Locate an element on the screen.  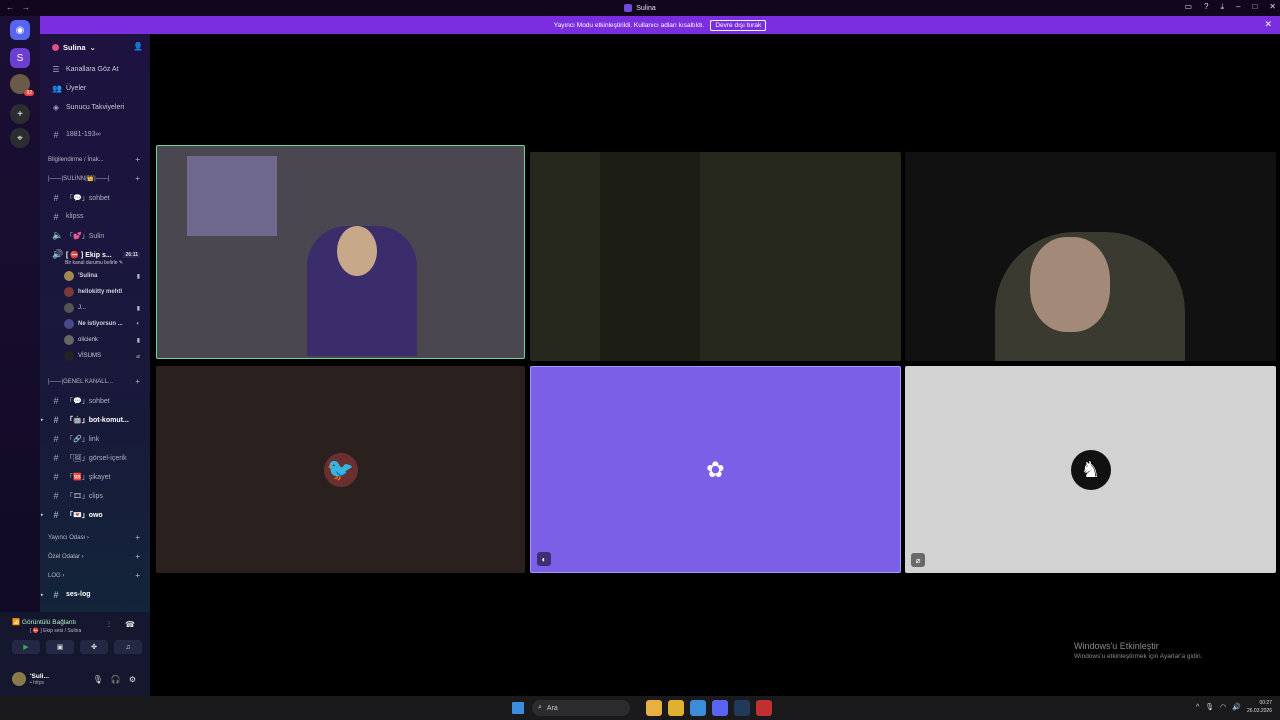
avatar-tile-bird: 🐦 is located at coordinates (340, 469).